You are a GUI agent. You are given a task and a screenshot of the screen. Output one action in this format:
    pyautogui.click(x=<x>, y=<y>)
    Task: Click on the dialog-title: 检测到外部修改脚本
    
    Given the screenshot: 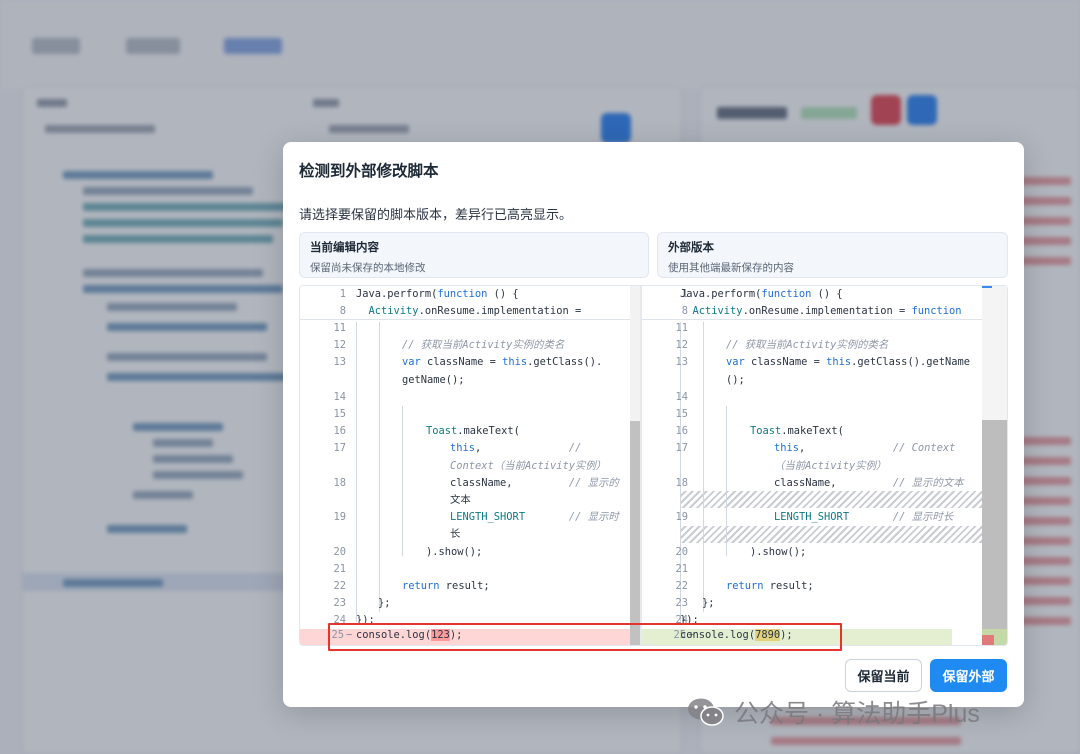 What is the action you would take?
    pyautogui.click(x=369, y=171)
    